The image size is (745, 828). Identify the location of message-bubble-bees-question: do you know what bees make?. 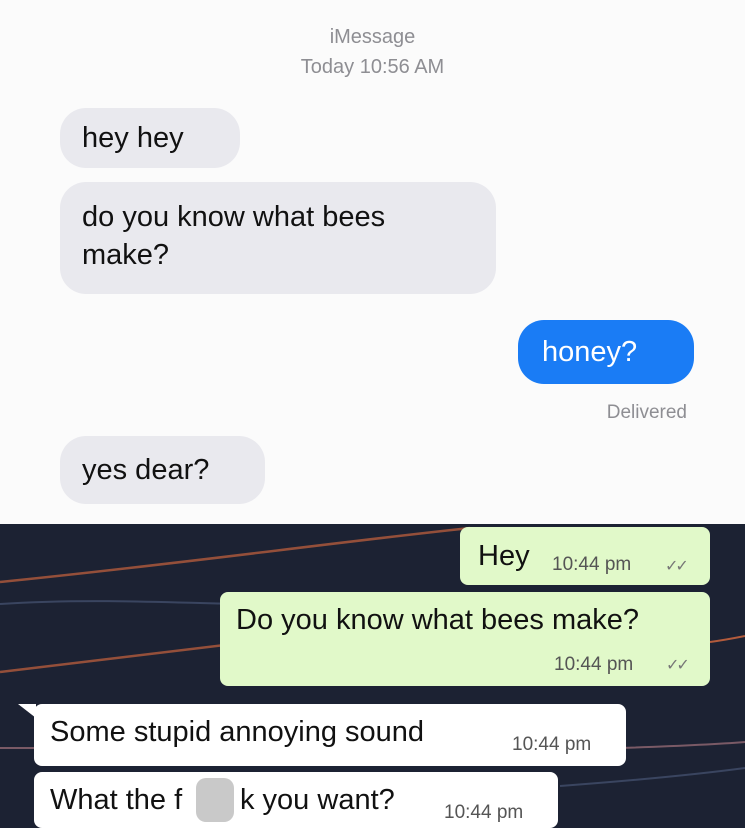
(278, 238).